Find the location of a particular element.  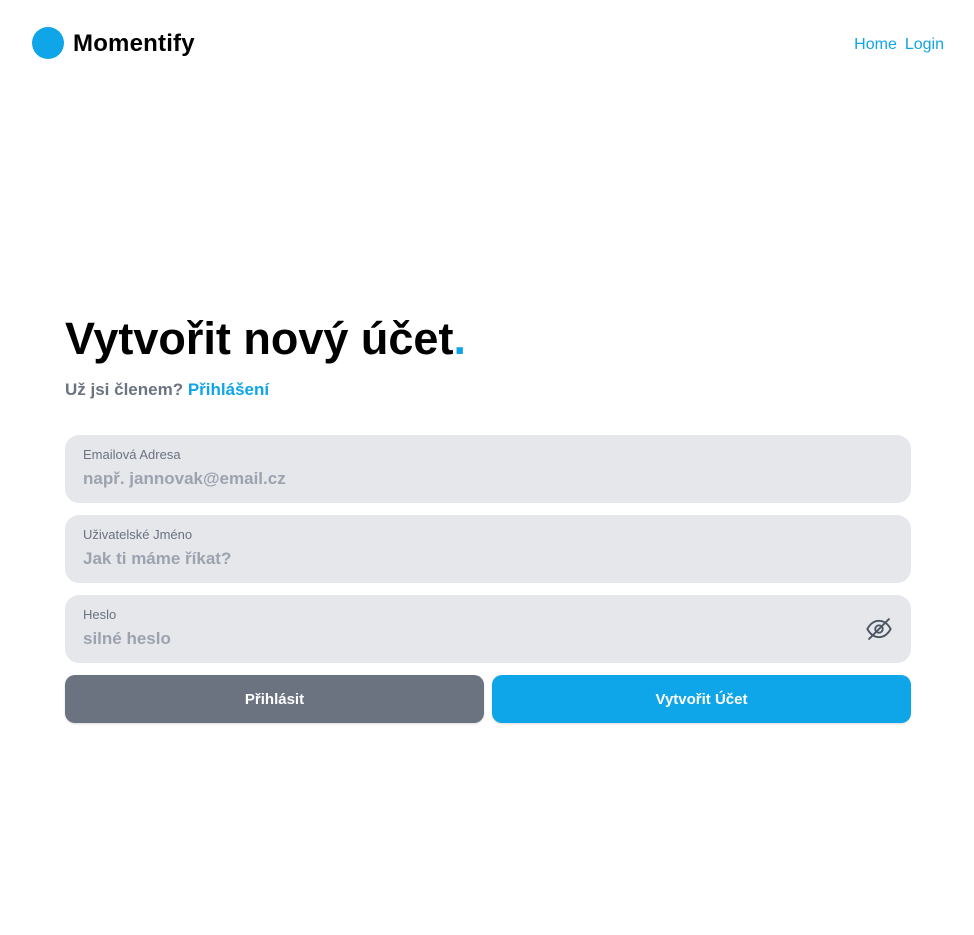

password-input is located at coordinates (463, 639).